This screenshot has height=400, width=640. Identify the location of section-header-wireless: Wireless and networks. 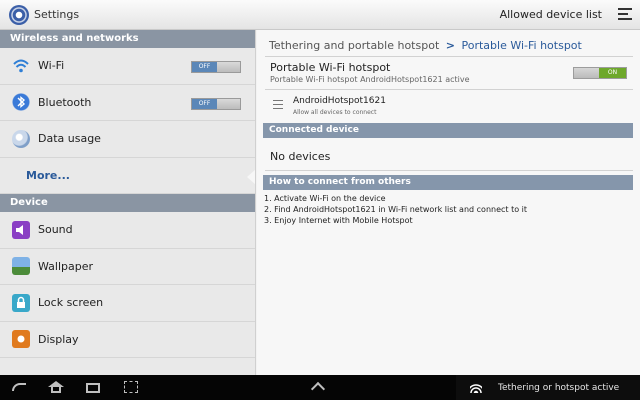
(127, 39).